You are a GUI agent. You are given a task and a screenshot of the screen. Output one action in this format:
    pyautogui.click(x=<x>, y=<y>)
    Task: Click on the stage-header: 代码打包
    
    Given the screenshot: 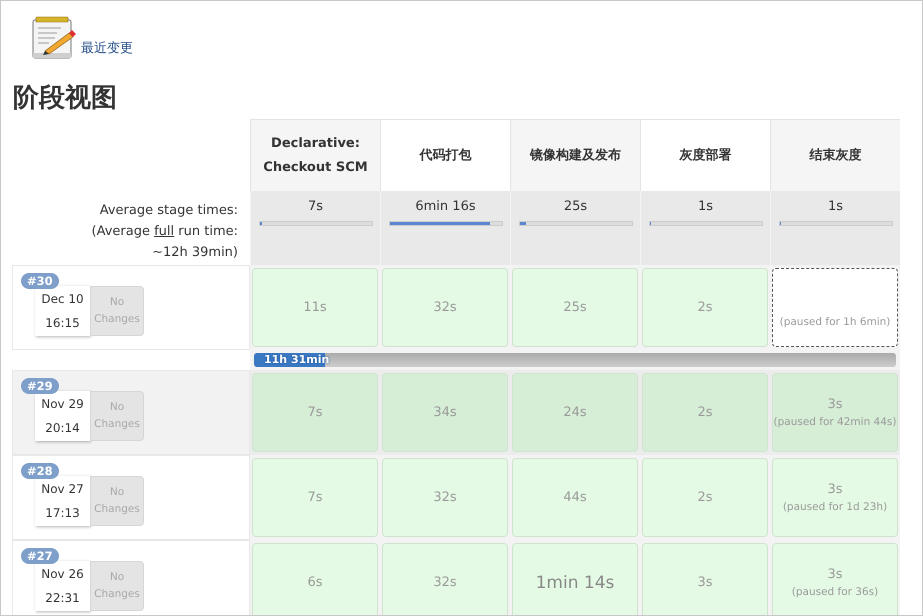 What is the action you would take?
    pyautogui.click(x=445, y=155)
    